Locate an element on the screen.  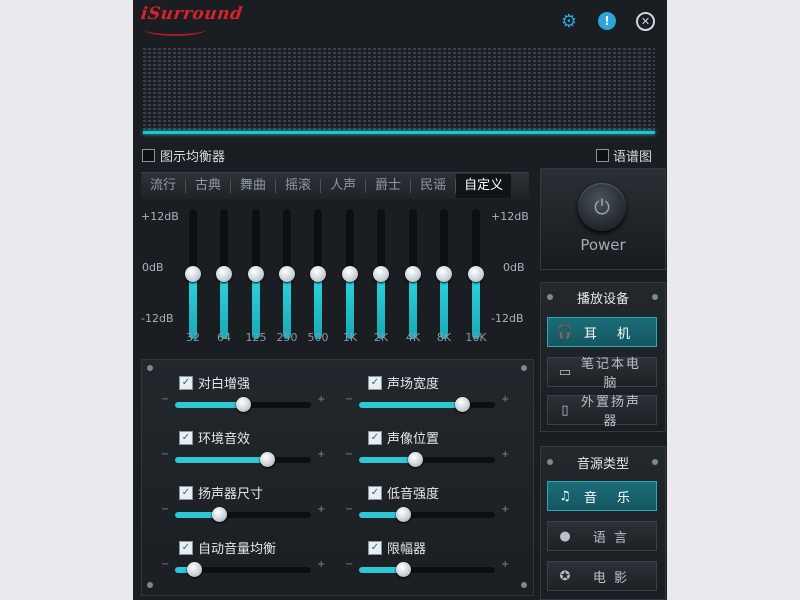
db-bottom-right: -12dB is located at coordinates (507, 318).